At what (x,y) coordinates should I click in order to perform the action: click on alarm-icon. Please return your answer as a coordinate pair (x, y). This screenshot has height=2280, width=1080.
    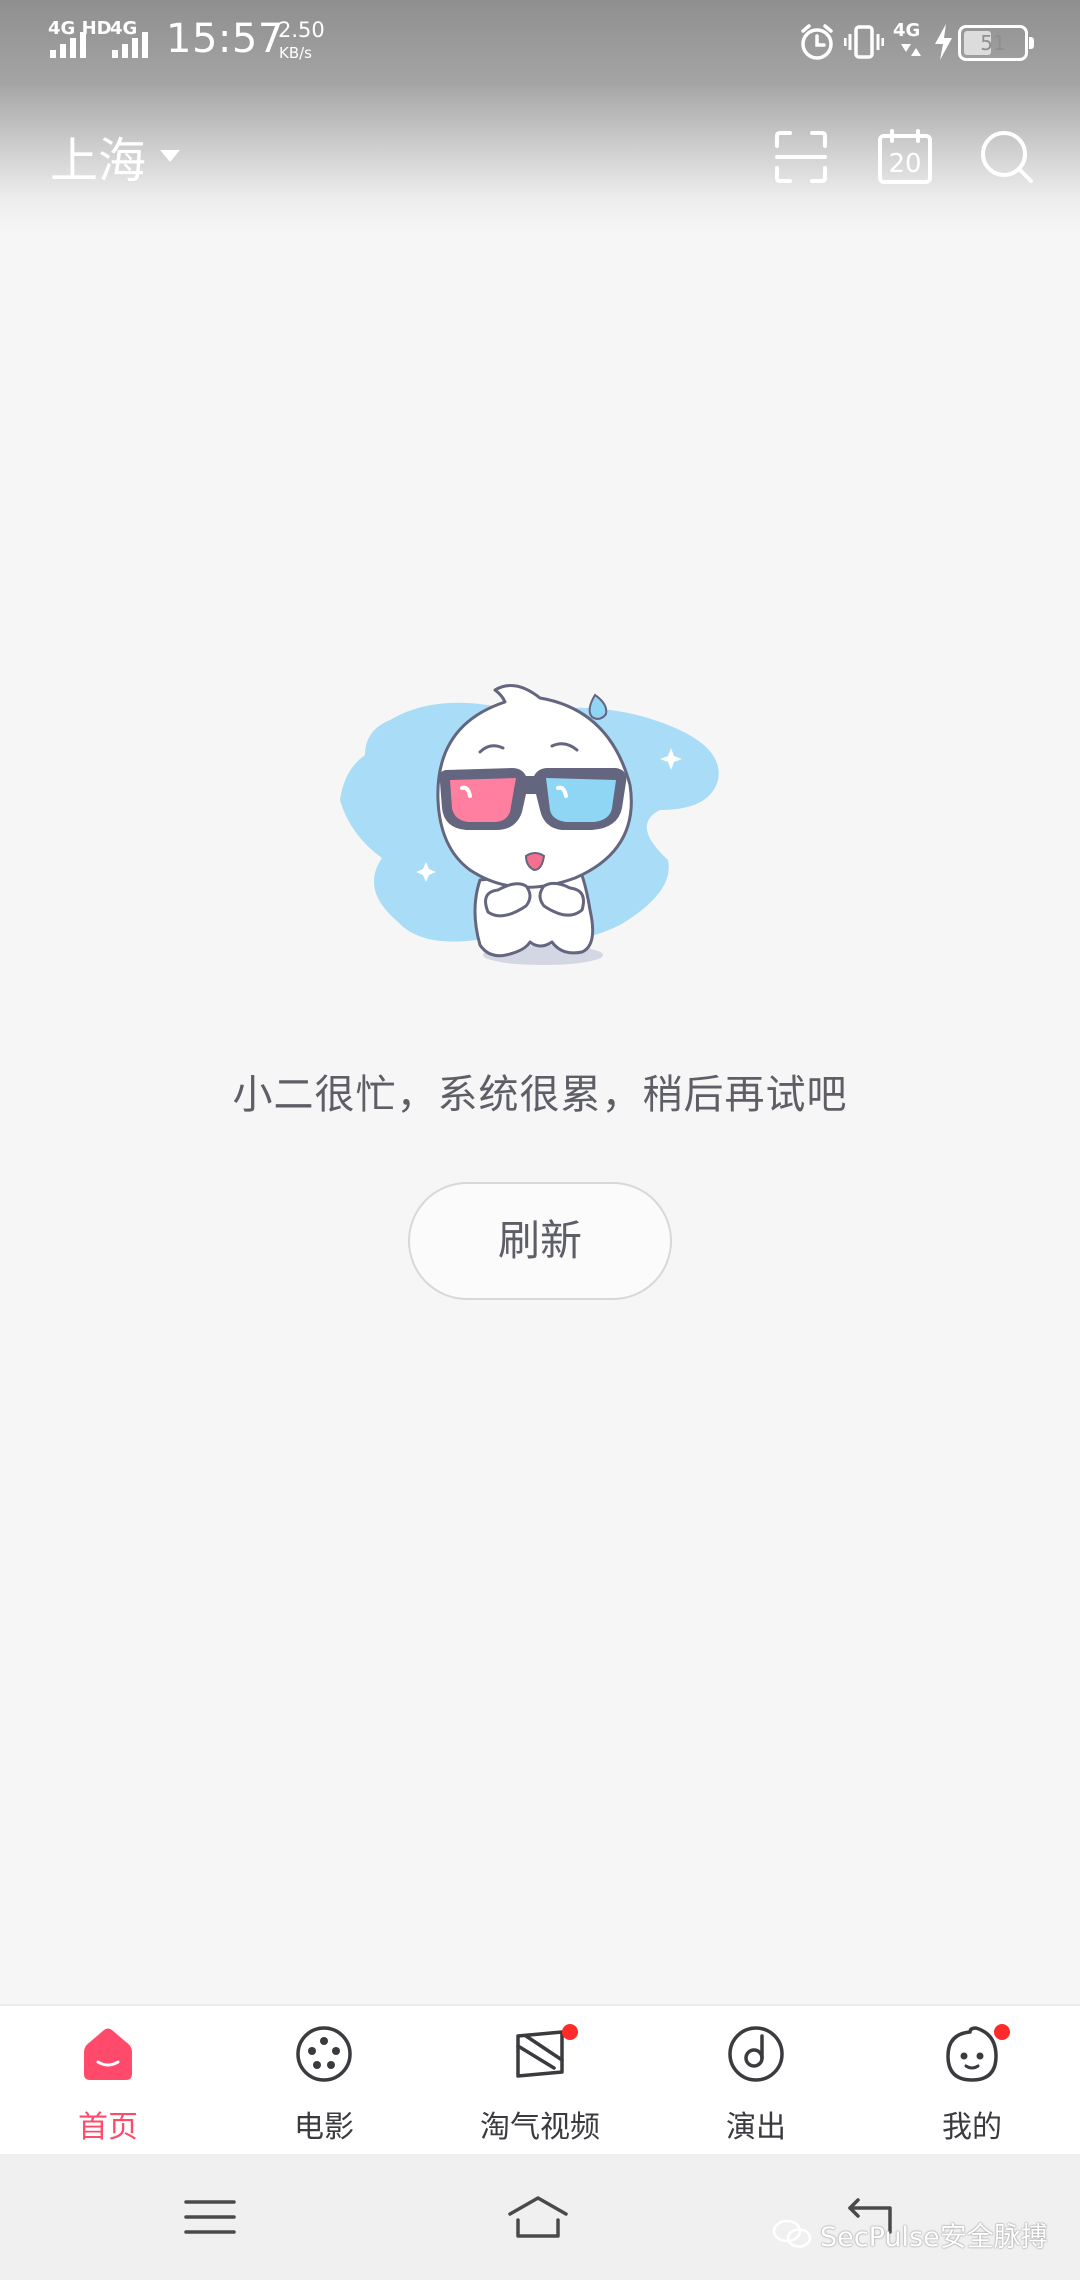
    Looking at the image, I should click on (817, 42).